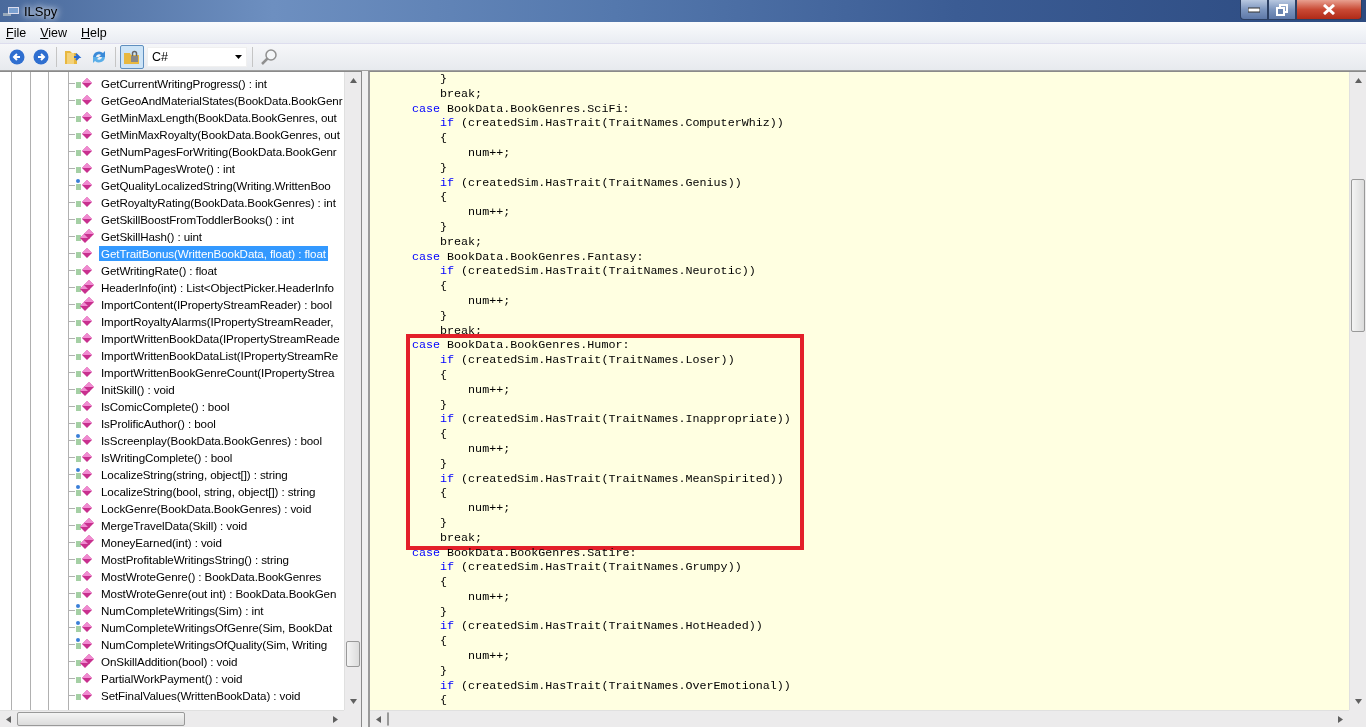  What do you see at coordinates (208, 491) in the screenshot?
I see `tree-item: LocalizeString(bool, string, object[]) : string` at bounding box center [208, 491].